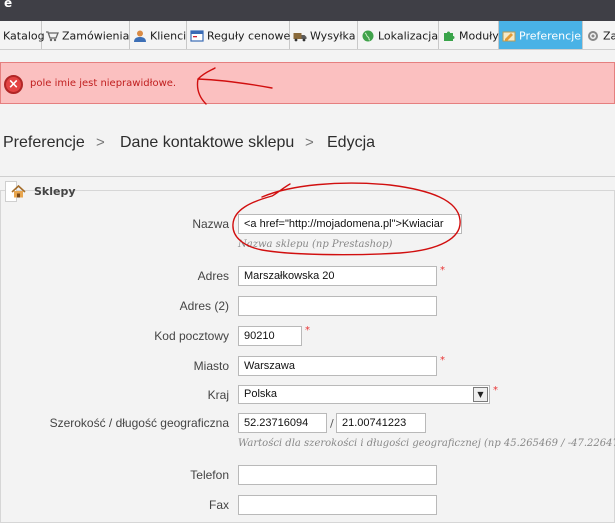  I want to click on tab-katalog-label: Katalog, so click(24, 36).